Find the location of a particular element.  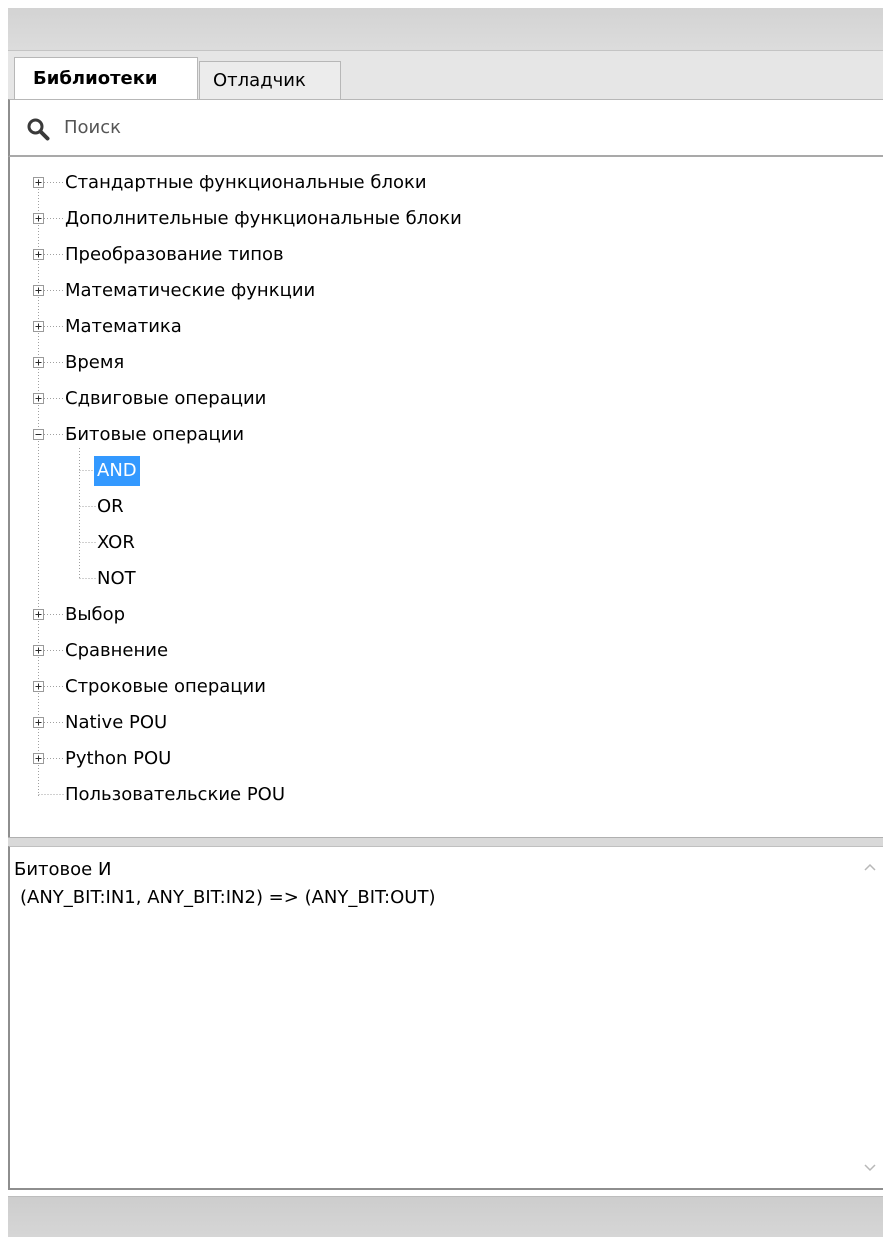

collapse-minus-icon is located at coordinates (38, 434).